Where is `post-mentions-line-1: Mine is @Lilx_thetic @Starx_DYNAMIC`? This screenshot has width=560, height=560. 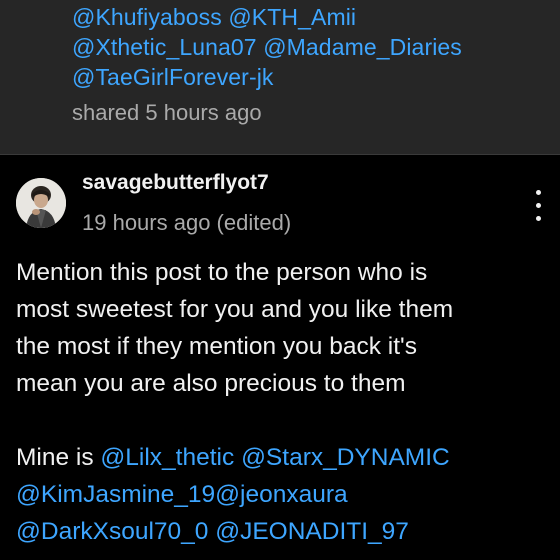 post-mentions-line-1: Mine is @Lilx_thetic @Starx_DYNAMIC is located at coordinates (233, 458).